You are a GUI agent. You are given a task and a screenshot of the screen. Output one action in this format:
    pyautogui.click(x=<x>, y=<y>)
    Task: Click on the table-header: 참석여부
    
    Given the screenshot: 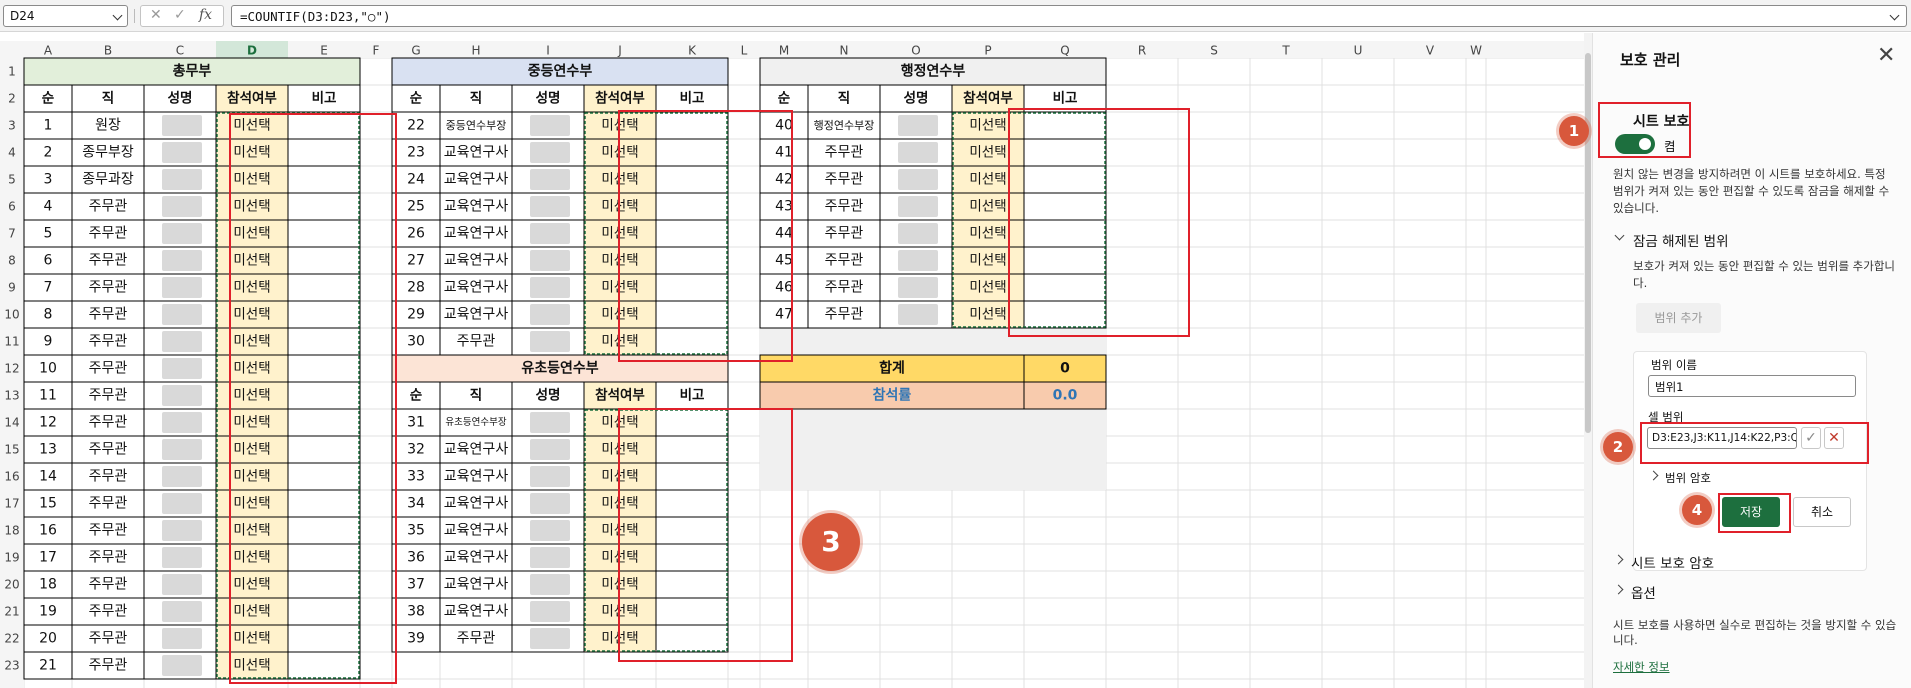 What is the action you would take?
    pyautogui.click(x=620, y=395)
    